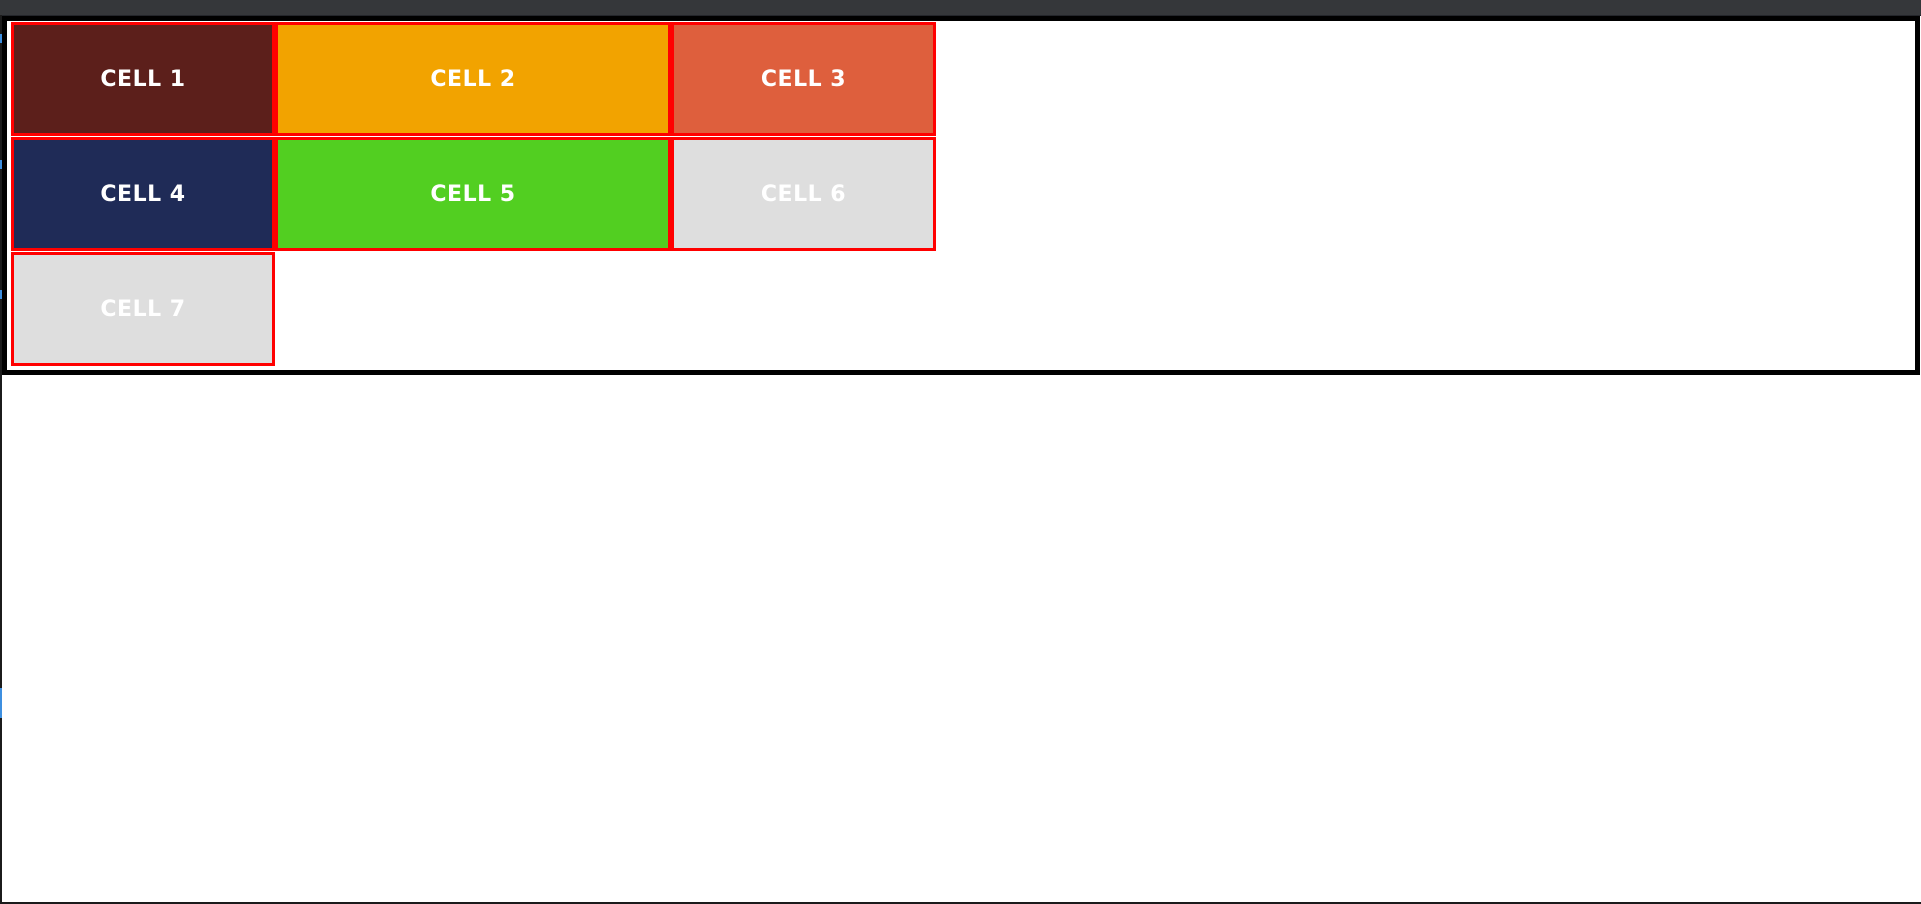  I want to click on cell-7: CELL 7, so click(143, 309).